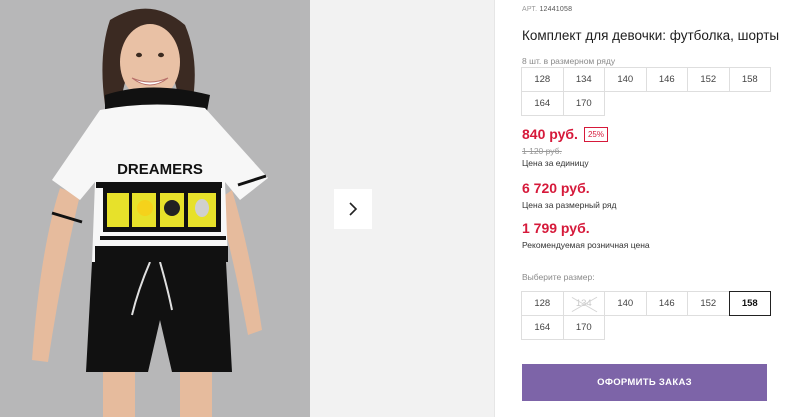 This screenshot has width=800, height=417. I want to click on product-title: Комплект для девочки: футболка, шорты, so click(651, 35).